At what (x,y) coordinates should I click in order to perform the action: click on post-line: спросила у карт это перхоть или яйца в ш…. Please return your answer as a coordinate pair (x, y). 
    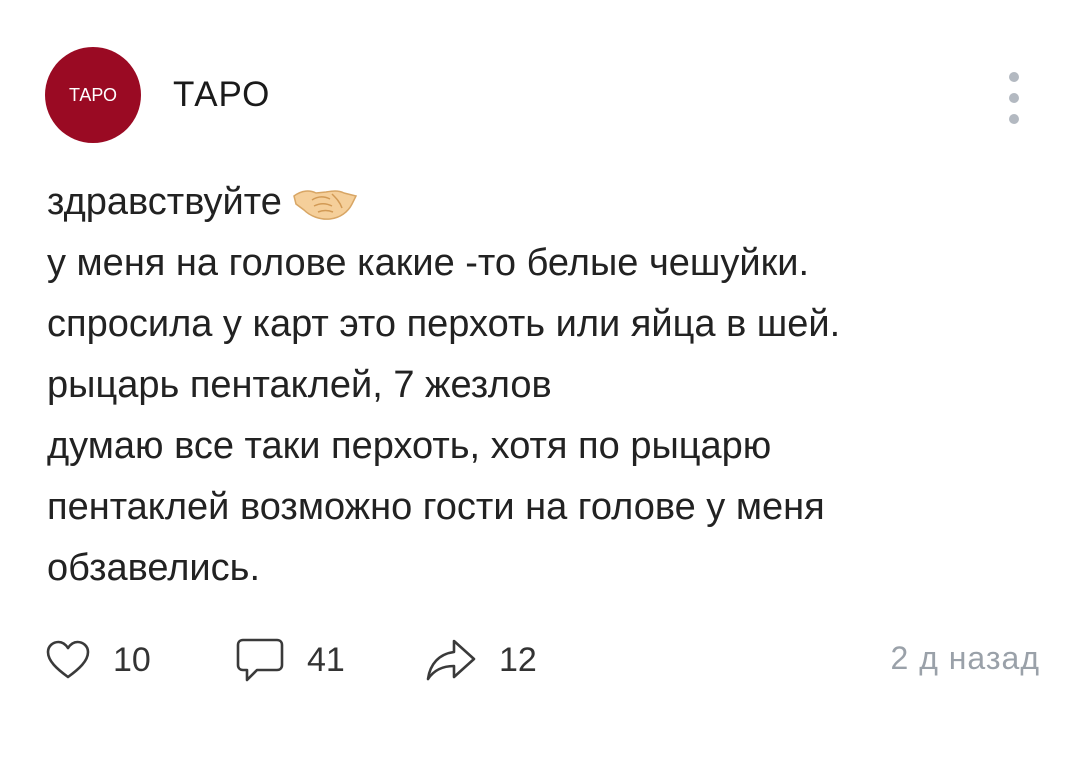
    Looking at the image, I should click on (444, 324).